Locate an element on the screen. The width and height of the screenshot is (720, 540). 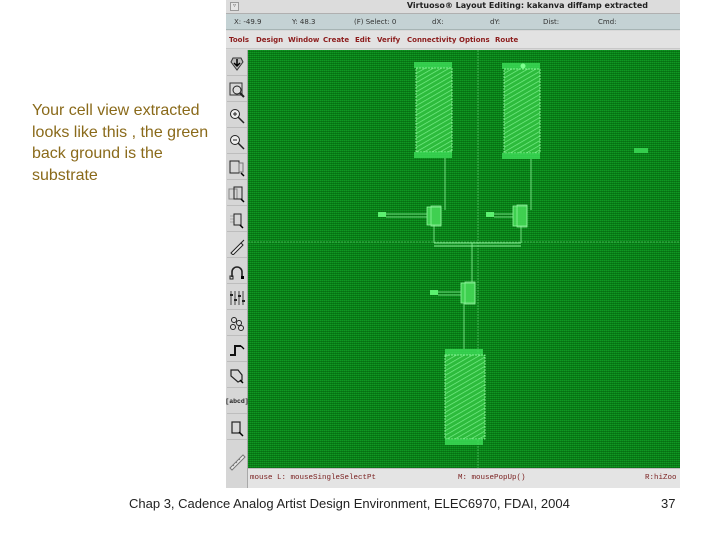
resistor-top-left is located at coordinates (433, 110).